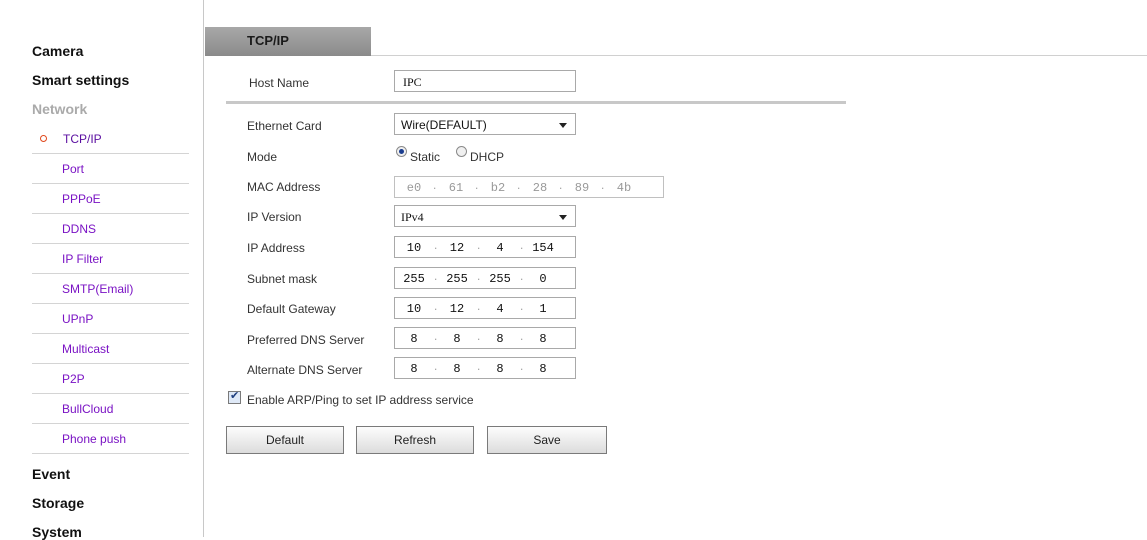  Describe the element at coordinates (415, 440) in the screenshot. I see `refresh-button: Refresh` at that location.